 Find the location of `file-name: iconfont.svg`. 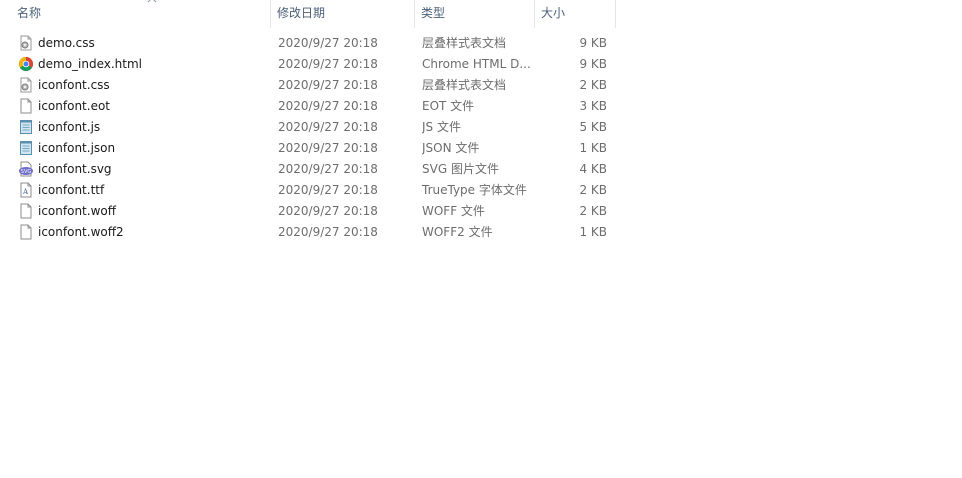

file-name: iconfont.svg is located at coordinates (75, 169).